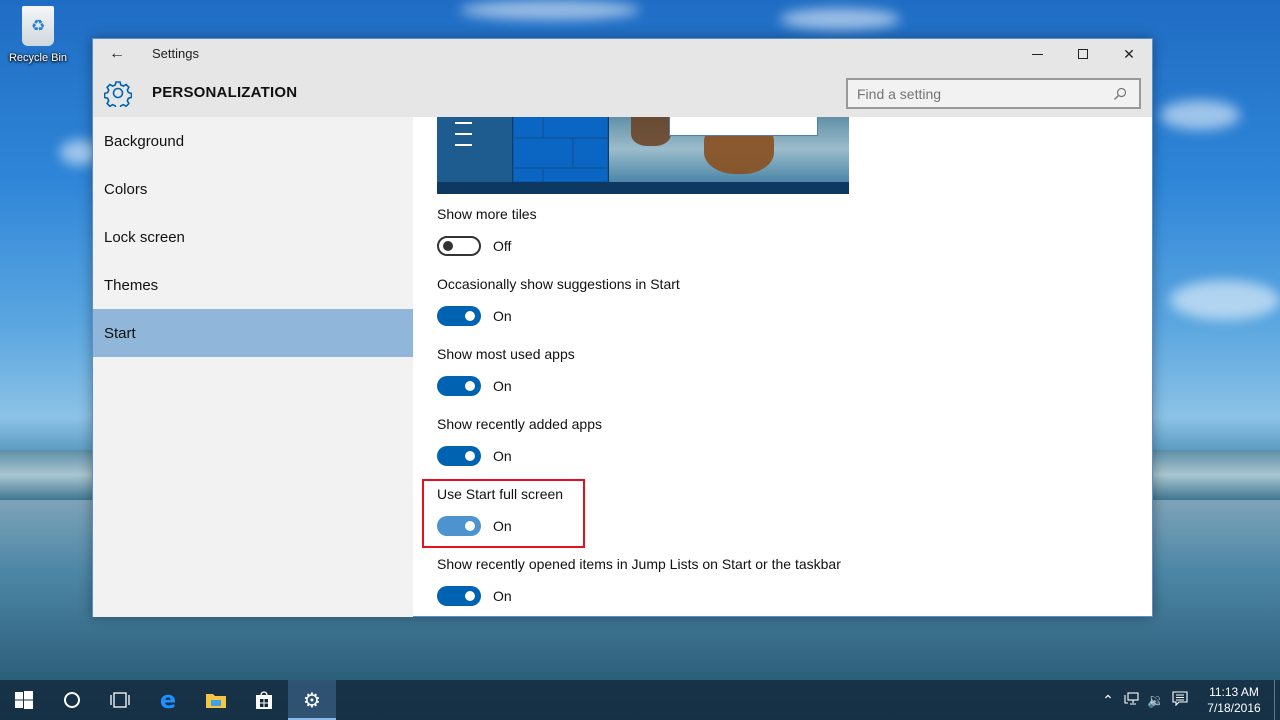  I want to click on sidebar-item-themes: Themes, so click(253, 285).